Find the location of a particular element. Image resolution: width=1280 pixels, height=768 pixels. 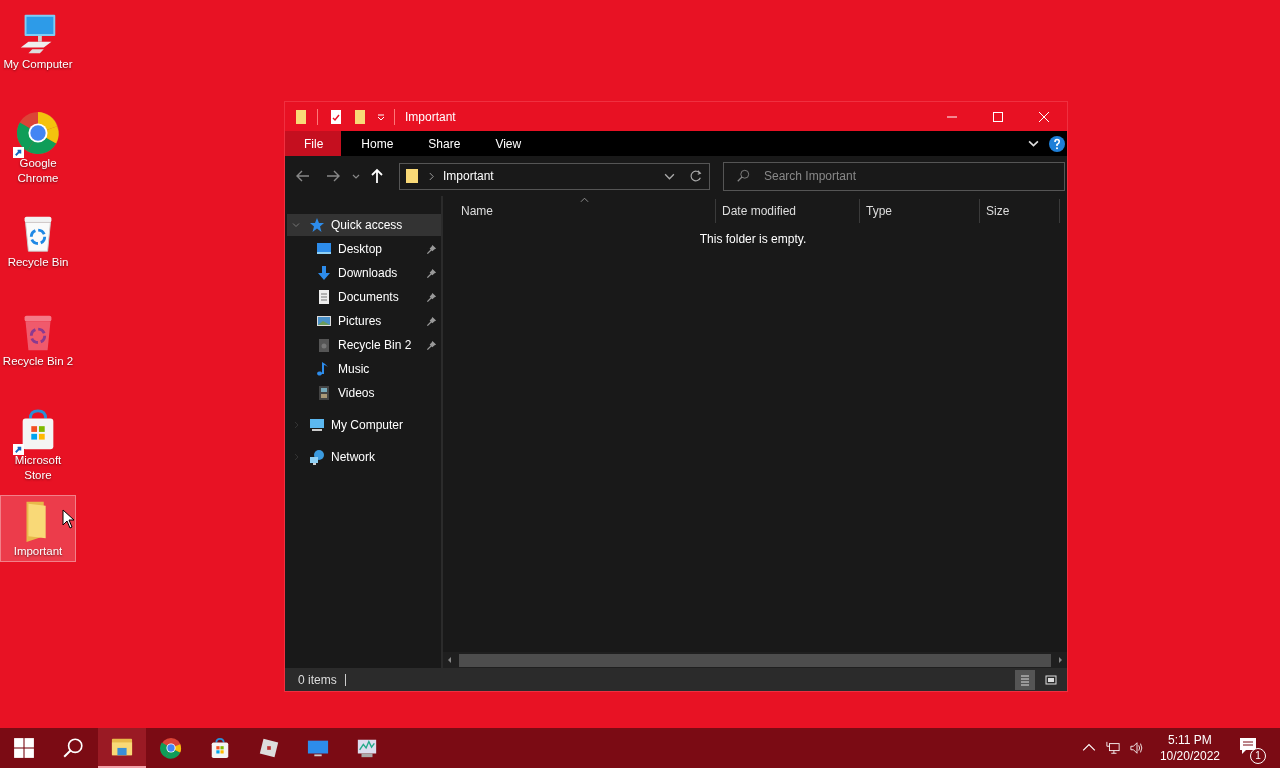

square-tile-icon is located at coordinates (269, 748).